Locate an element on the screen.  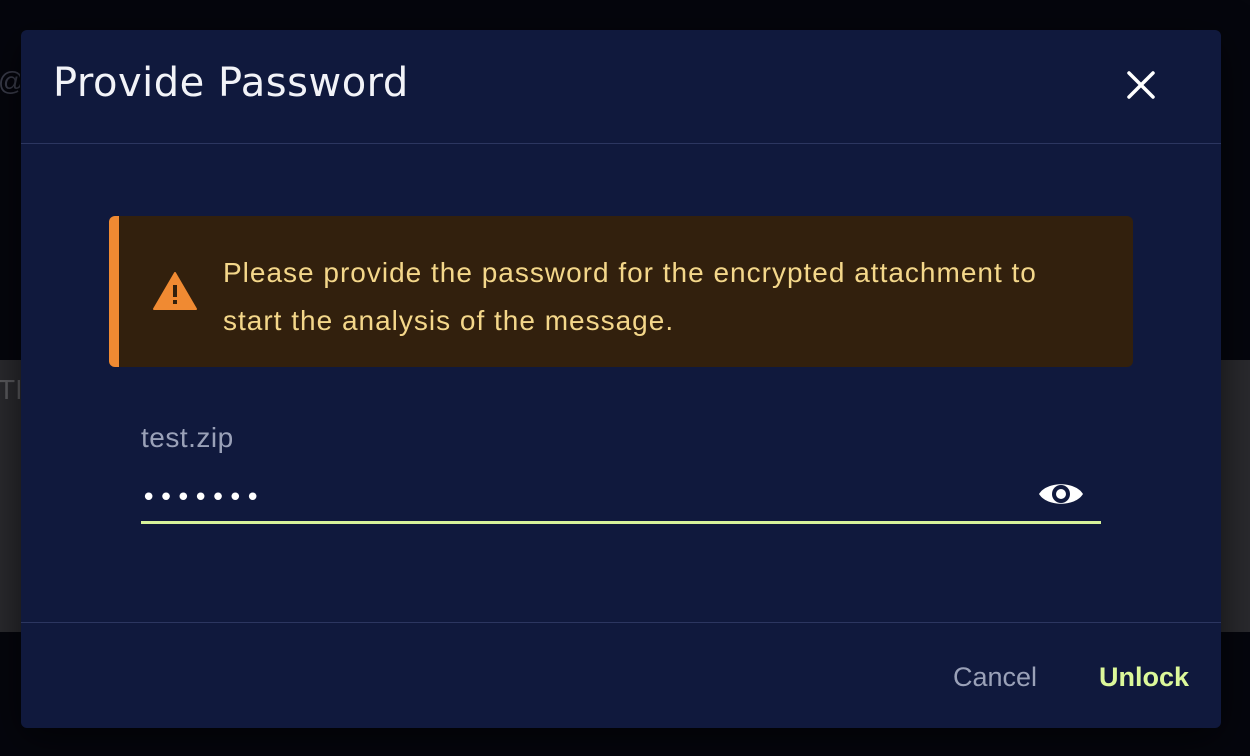
eye-icon is located at coordinates (1061, 500).